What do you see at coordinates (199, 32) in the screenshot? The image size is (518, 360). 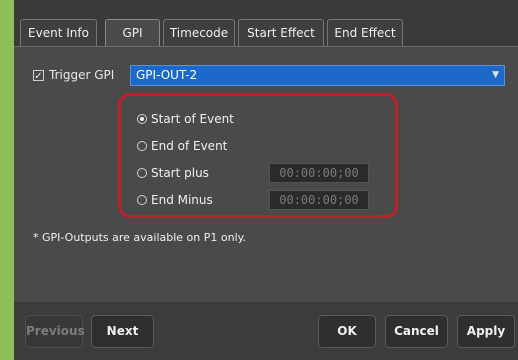 I see `tab-timecode: Timecode` at bounding box center [199, 32].